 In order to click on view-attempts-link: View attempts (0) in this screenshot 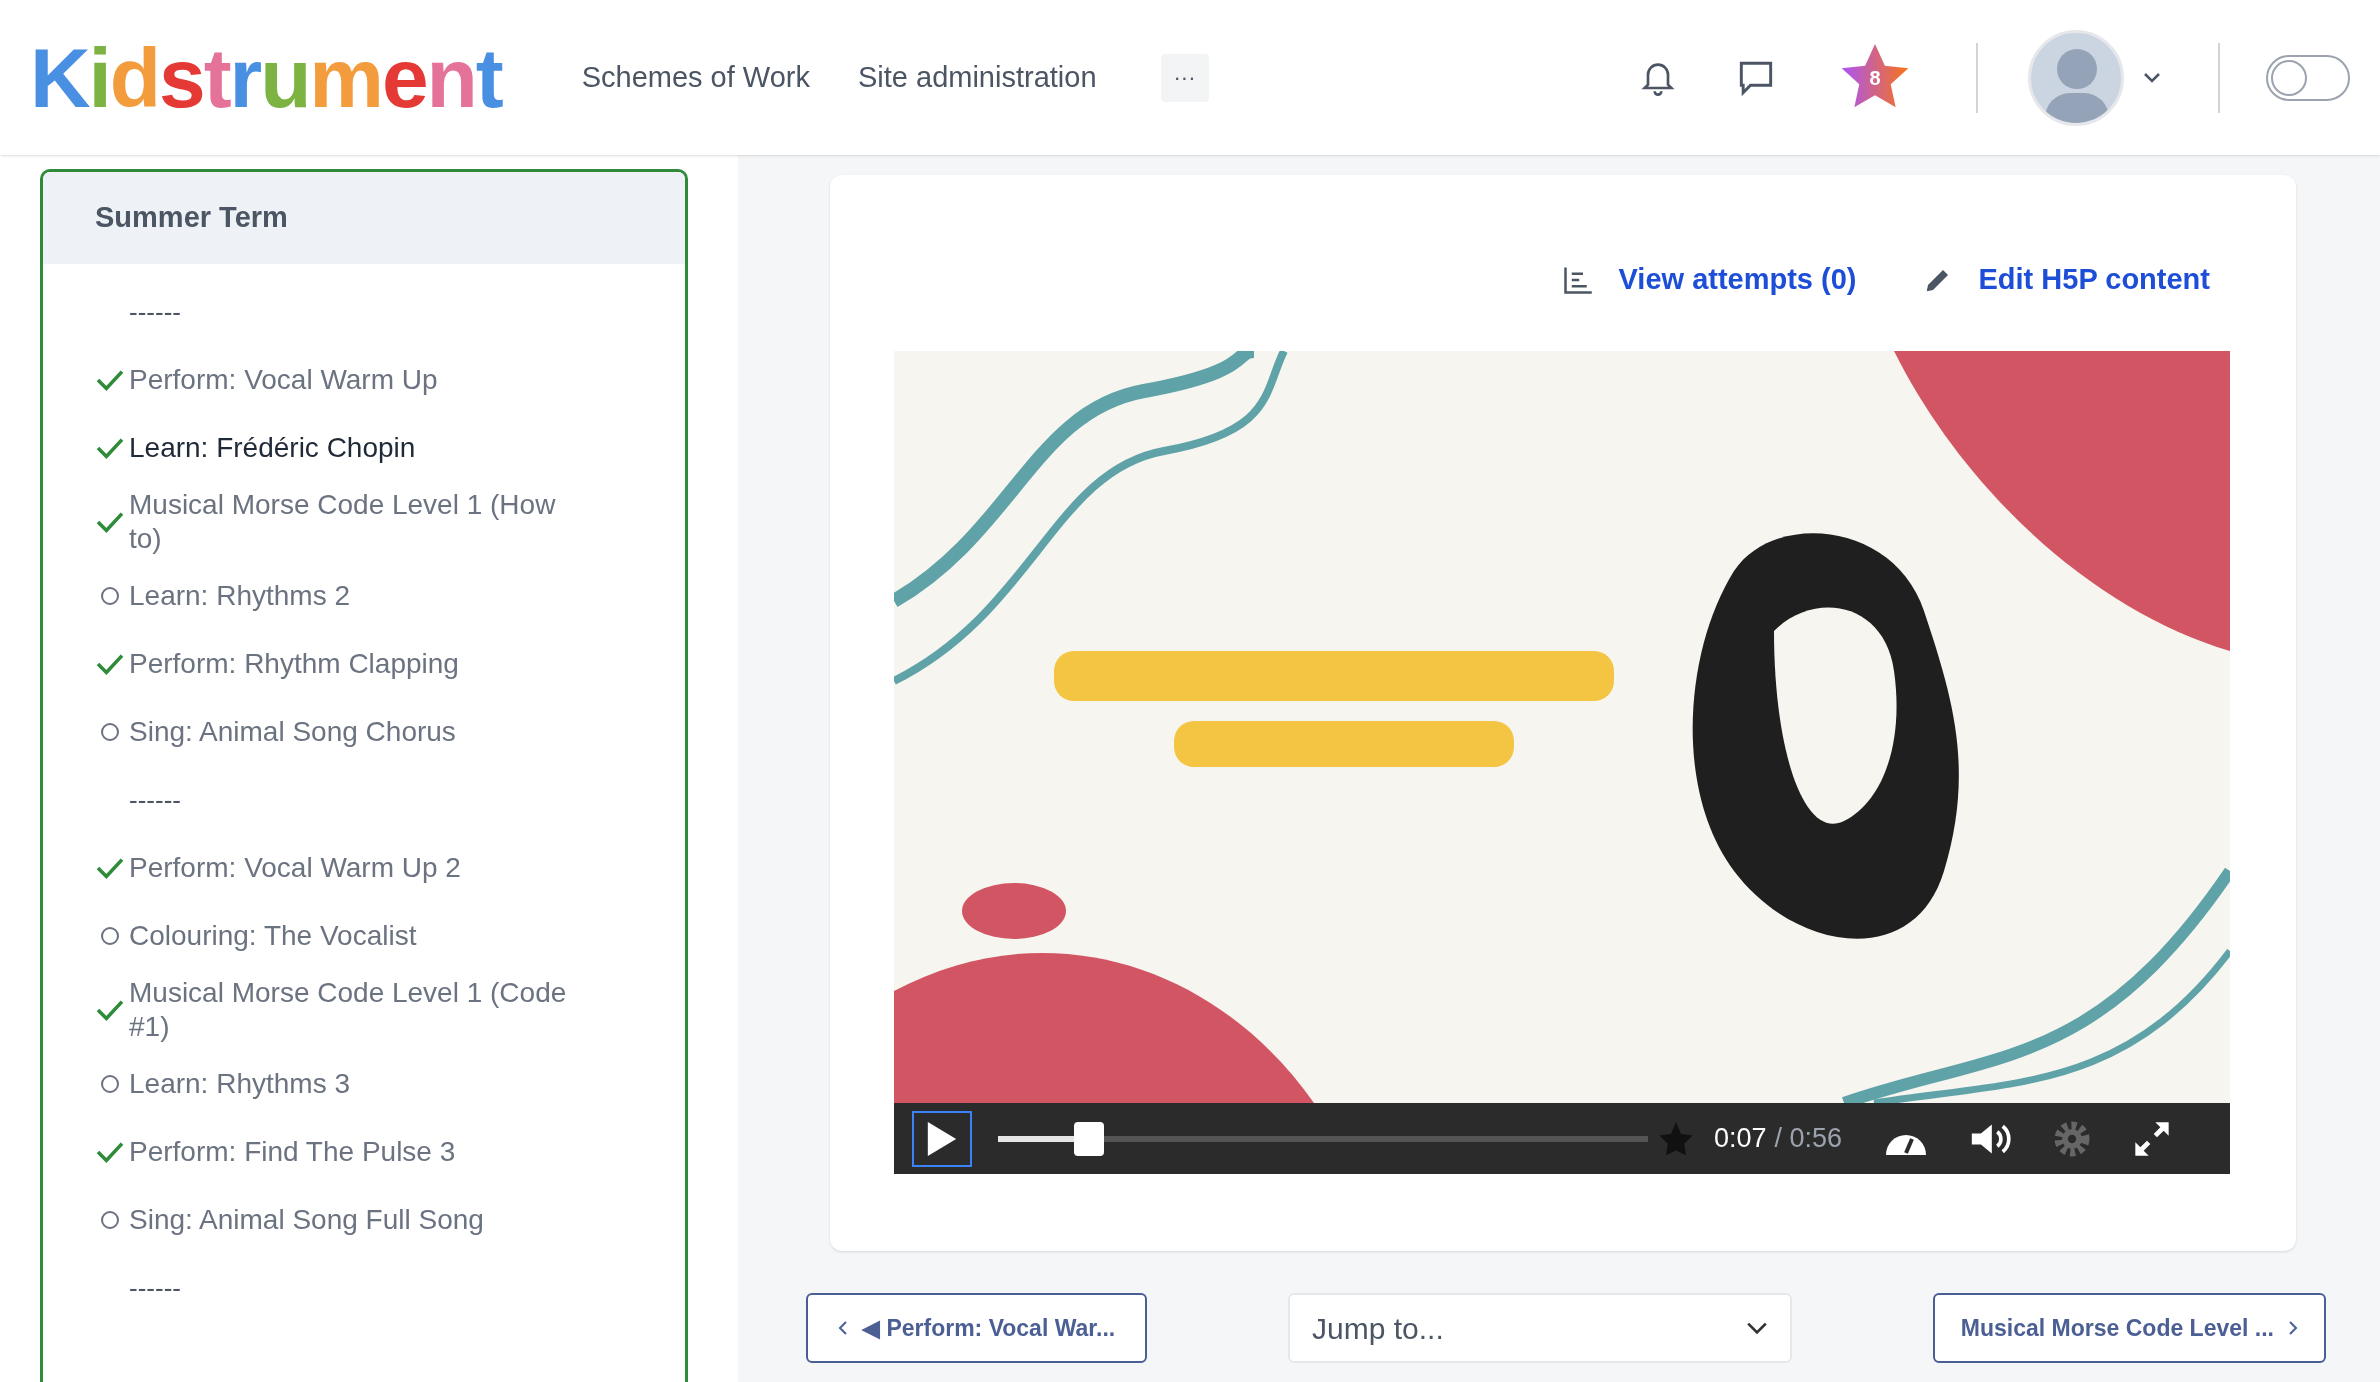, I will do `click(1709, 280)`.